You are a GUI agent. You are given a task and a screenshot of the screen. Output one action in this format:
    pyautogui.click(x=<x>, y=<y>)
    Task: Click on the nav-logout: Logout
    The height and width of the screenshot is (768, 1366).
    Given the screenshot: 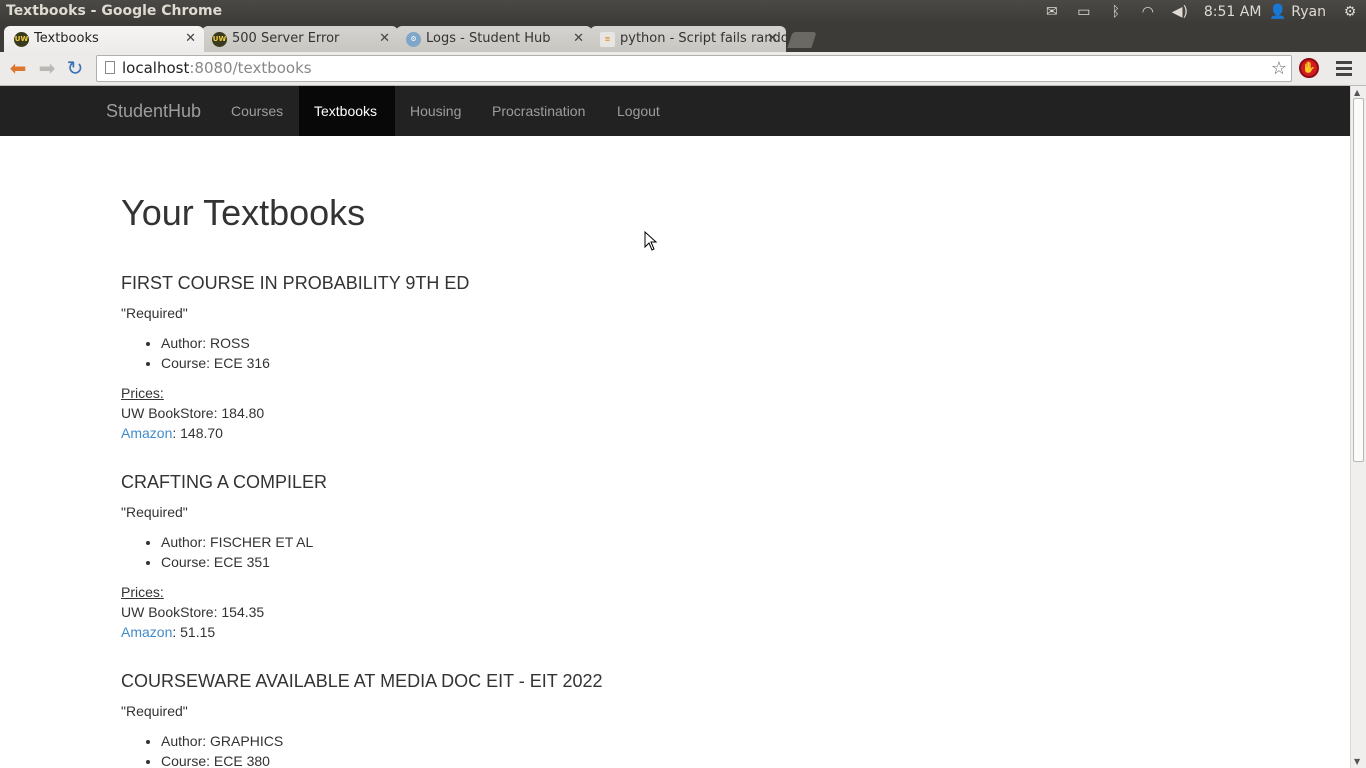 What is the action you would take?
    pyautogui.click(x=638, y=111)
    